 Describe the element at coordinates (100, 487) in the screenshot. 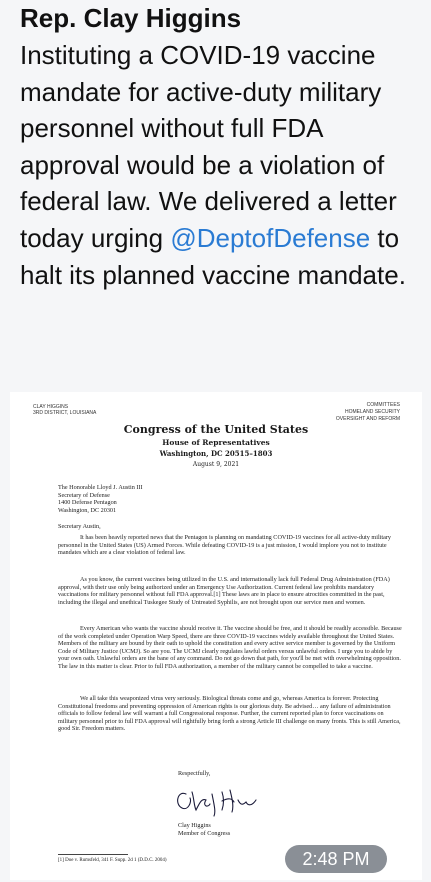

I see `address-line: The Honorable Lloyd J. Austin III` at that location.